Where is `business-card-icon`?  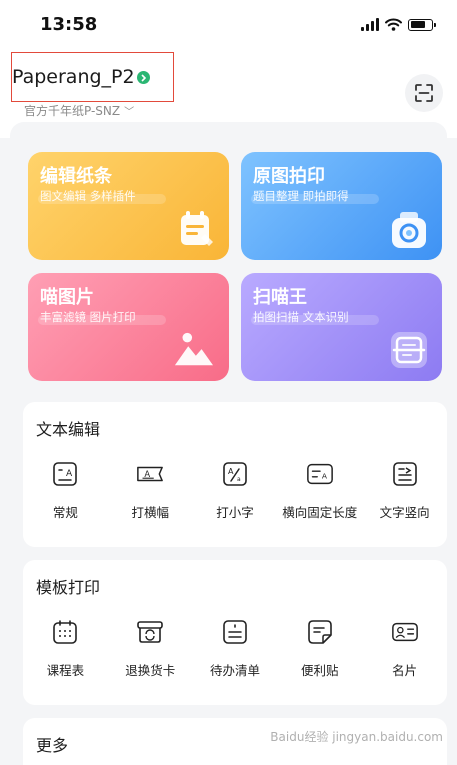
business-card-icon is located at coordinates (404, 632).